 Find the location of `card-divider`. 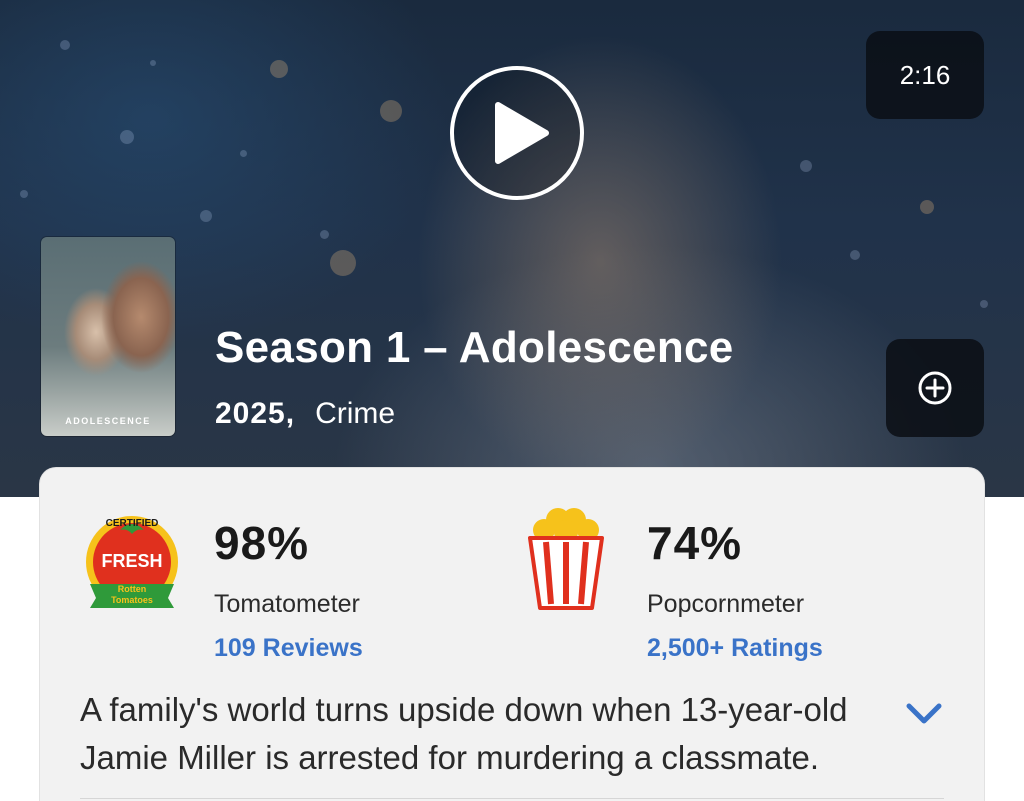

card-divider is located at coordinates (512, 798).